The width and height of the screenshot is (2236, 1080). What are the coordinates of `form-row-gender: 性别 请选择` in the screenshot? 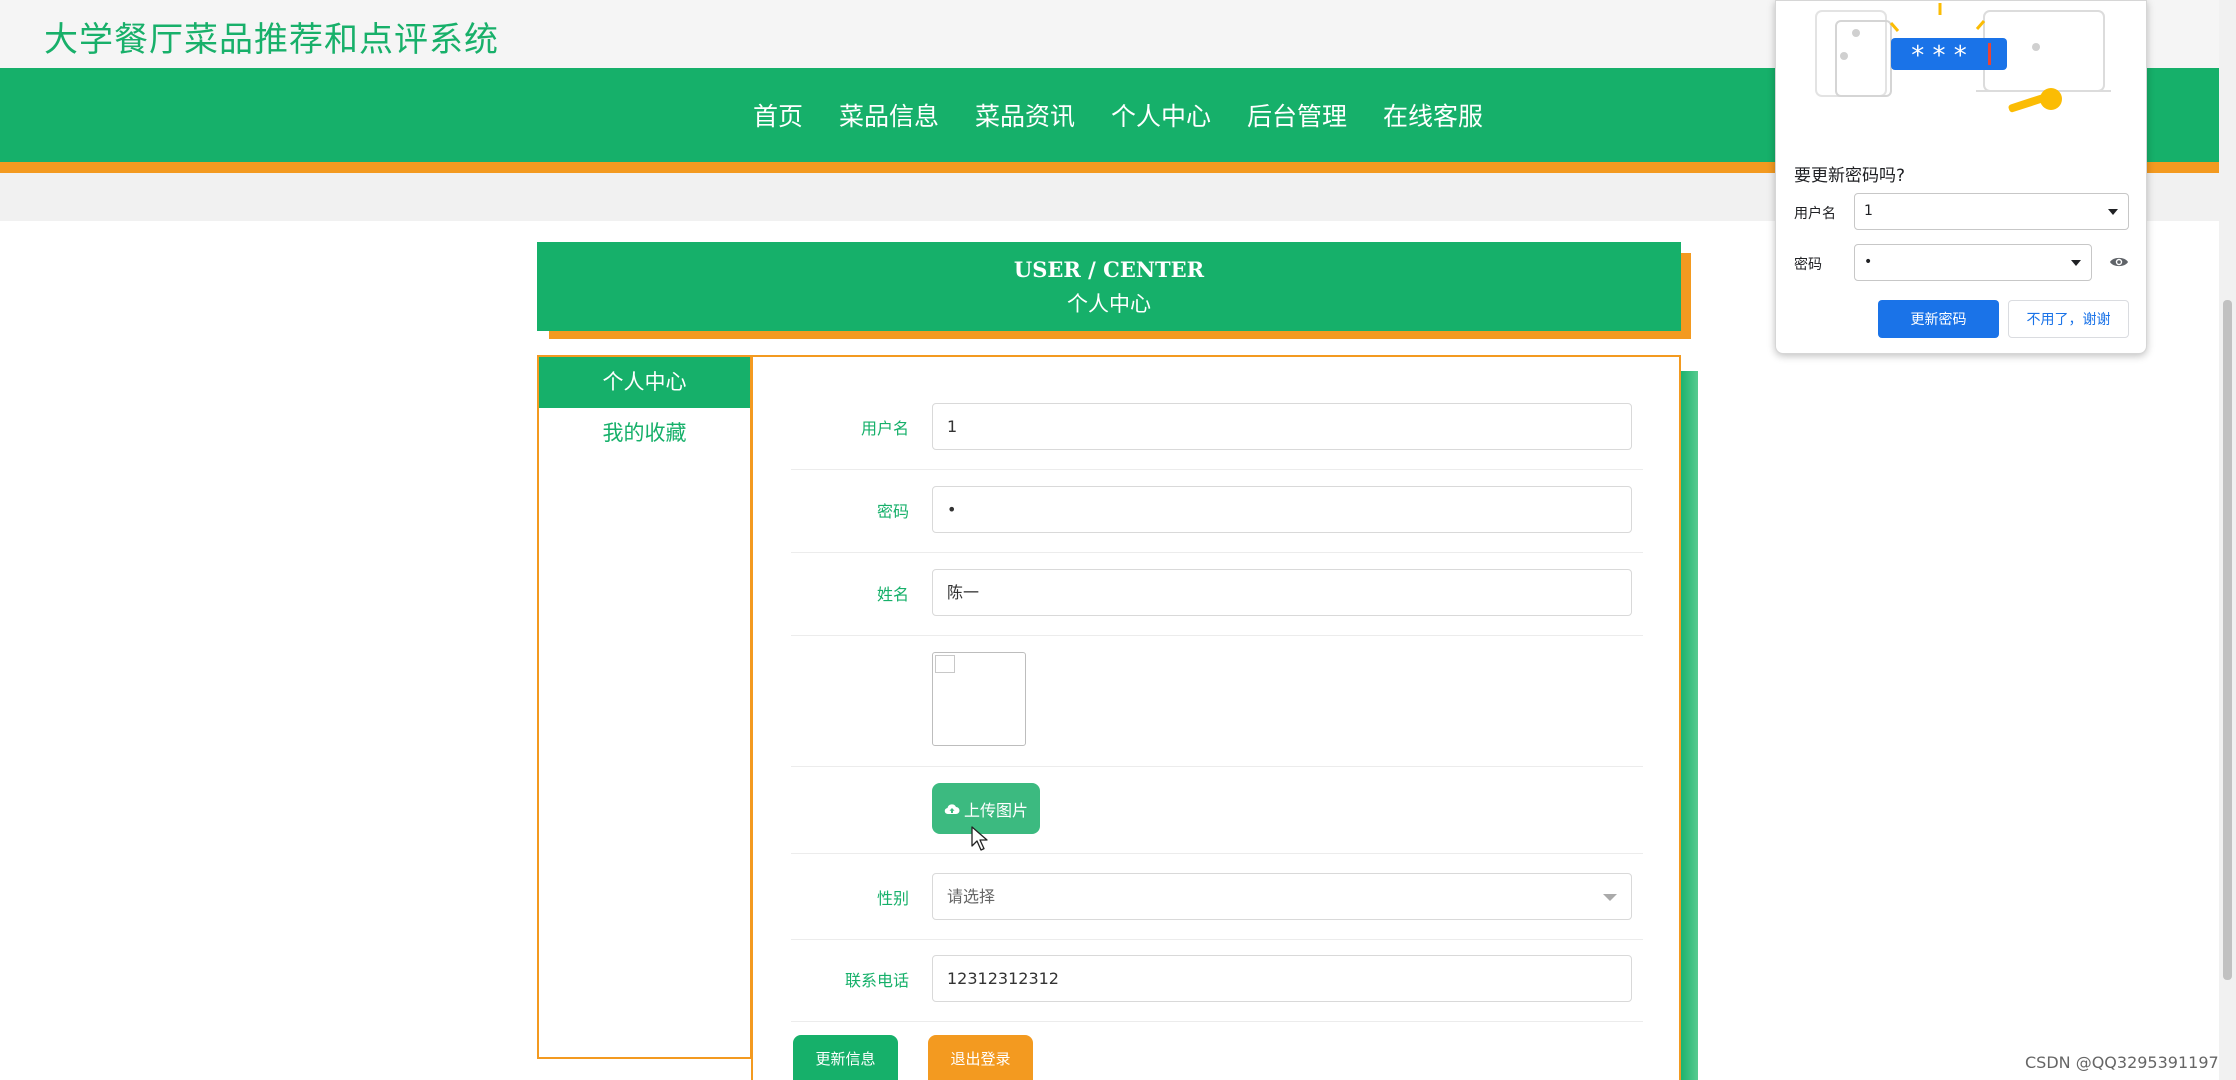 It's located at (1217, 906).